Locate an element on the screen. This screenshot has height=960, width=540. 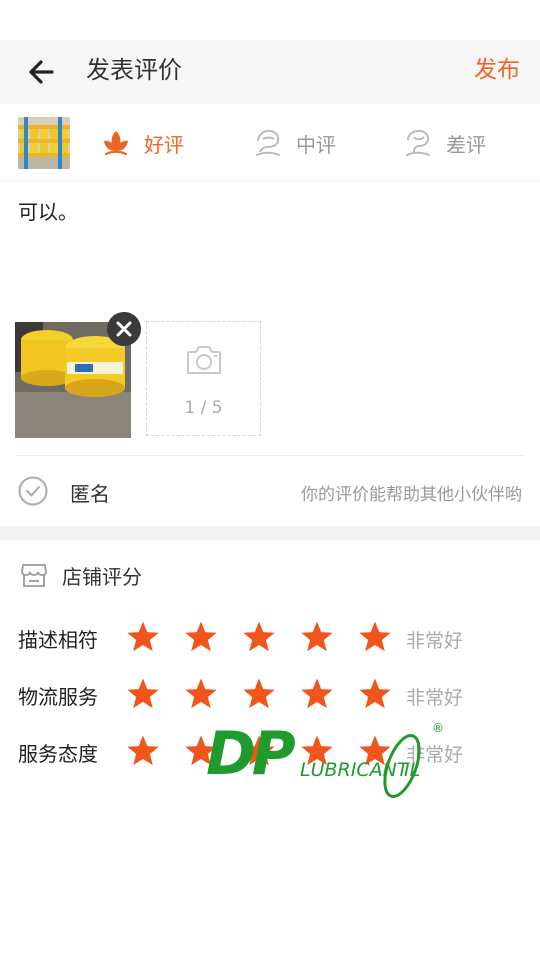
anonymous-label: 匿名 is located at coordinates (90, 494).